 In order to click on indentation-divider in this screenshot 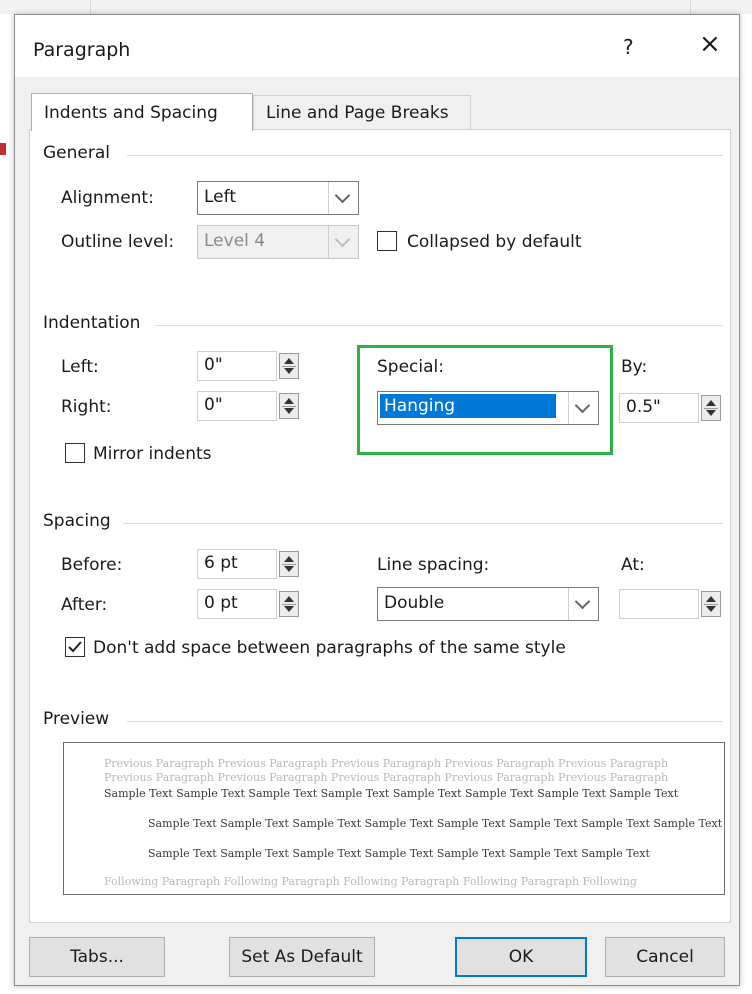, I will do `click(439, 325)`.